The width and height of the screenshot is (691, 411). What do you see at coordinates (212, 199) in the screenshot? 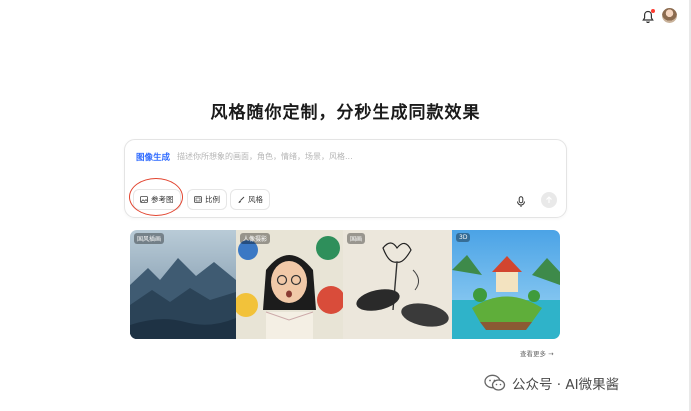
I see `chip-label: 比例` at bounding box center [212, 199].